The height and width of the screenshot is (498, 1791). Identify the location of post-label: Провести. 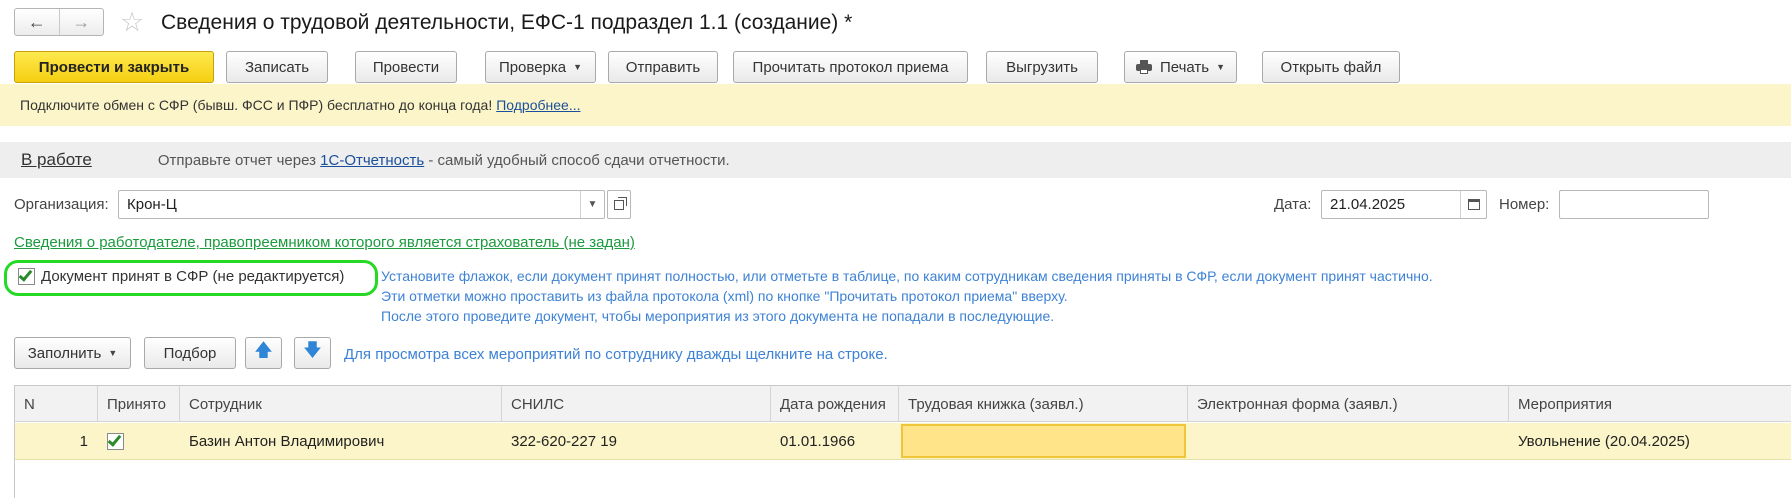
(406, 67).